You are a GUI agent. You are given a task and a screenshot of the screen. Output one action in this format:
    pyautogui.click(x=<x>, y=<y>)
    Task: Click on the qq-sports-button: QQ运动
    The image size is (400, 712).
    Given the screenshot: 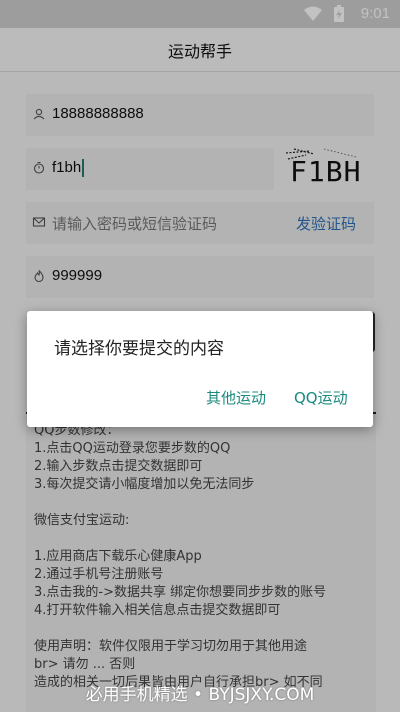 What is the action you would take?
    pyautogui.click(x=321, y=397)
    